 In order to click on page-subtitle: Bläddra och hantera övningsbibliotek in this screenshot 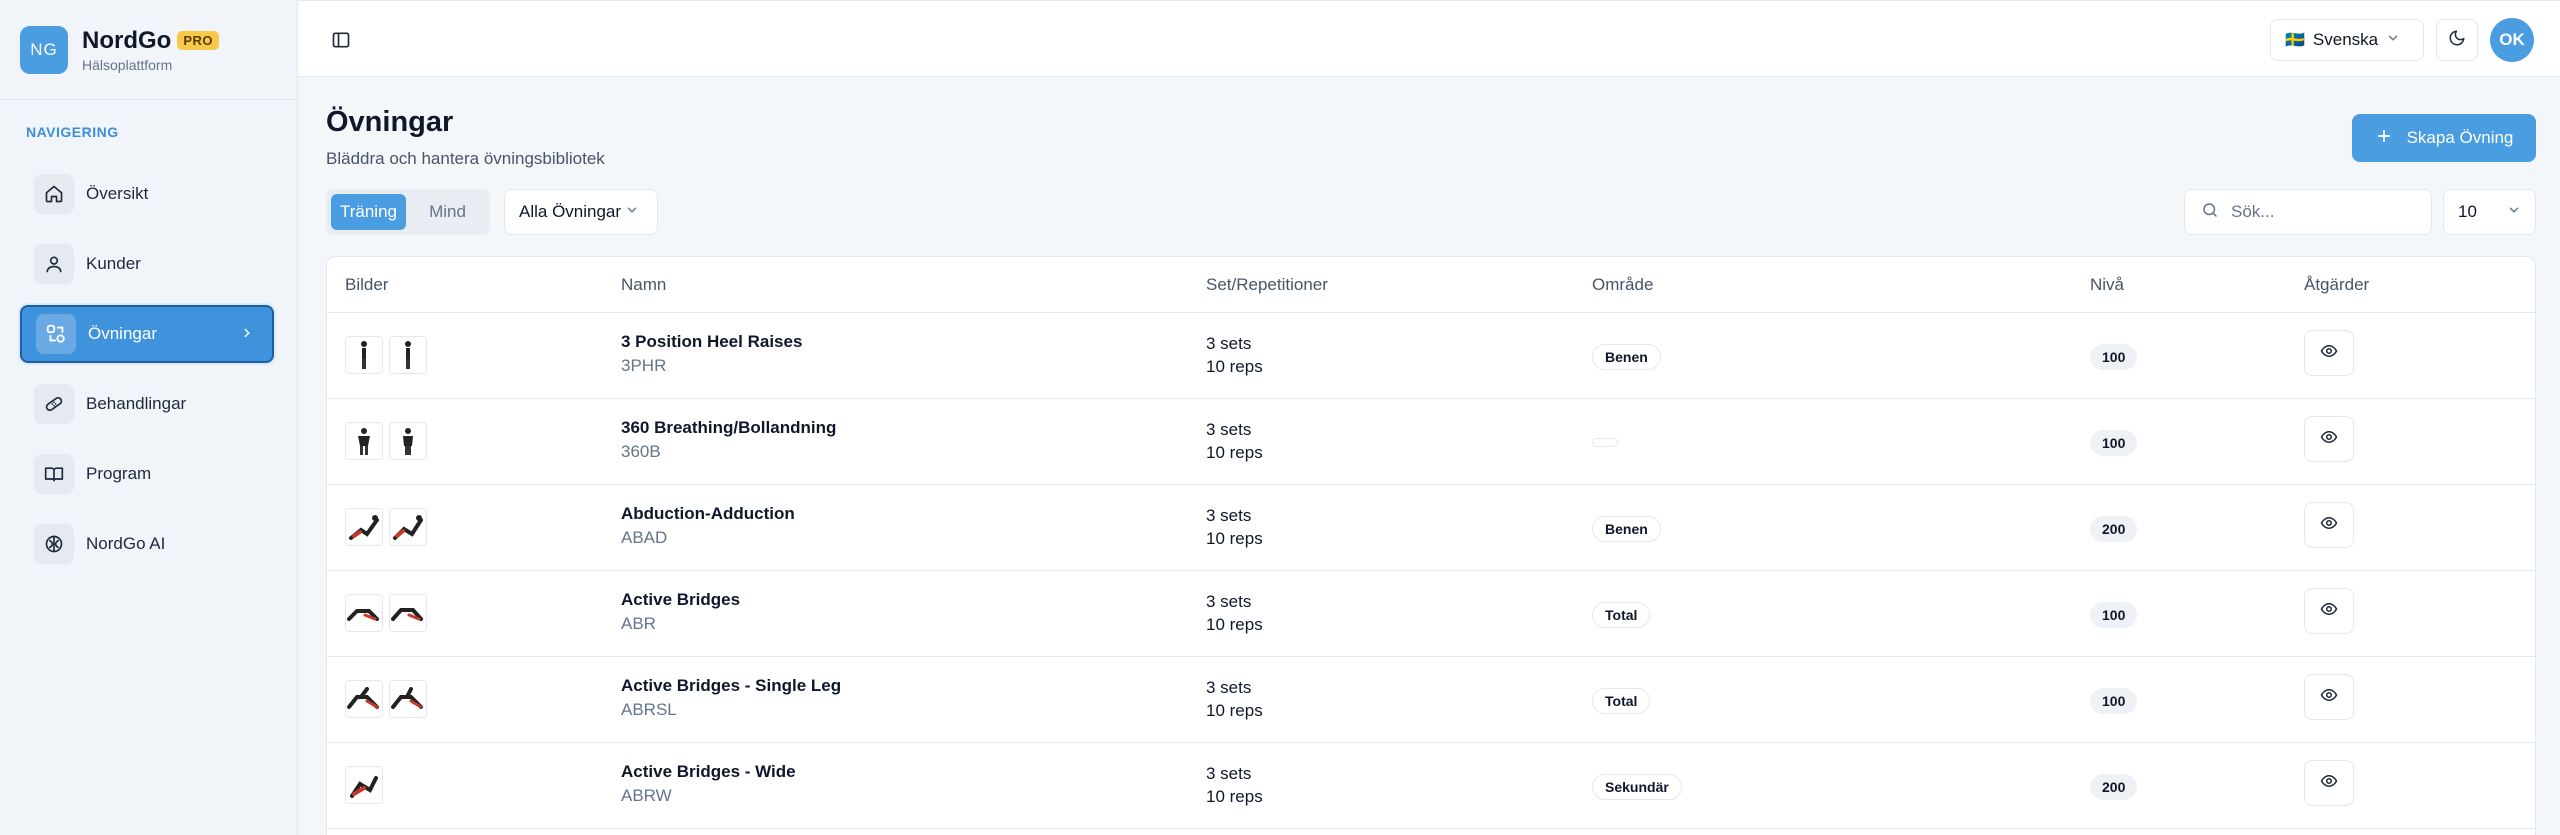, I will do `click(465, 158)`.